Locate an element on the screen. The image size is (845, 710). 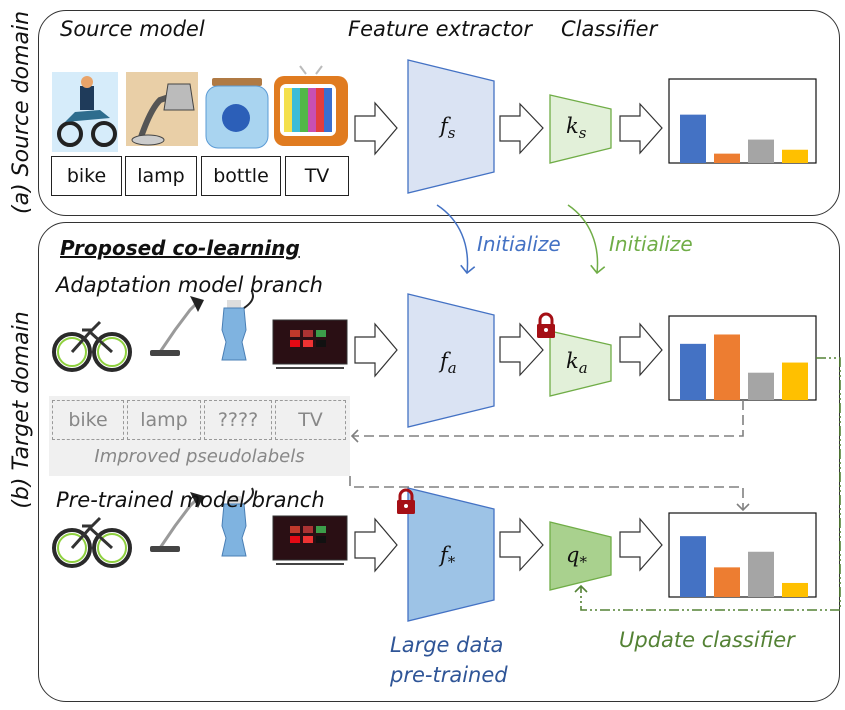
source-label-lamp: lamp is located at coordinates (161, 176).